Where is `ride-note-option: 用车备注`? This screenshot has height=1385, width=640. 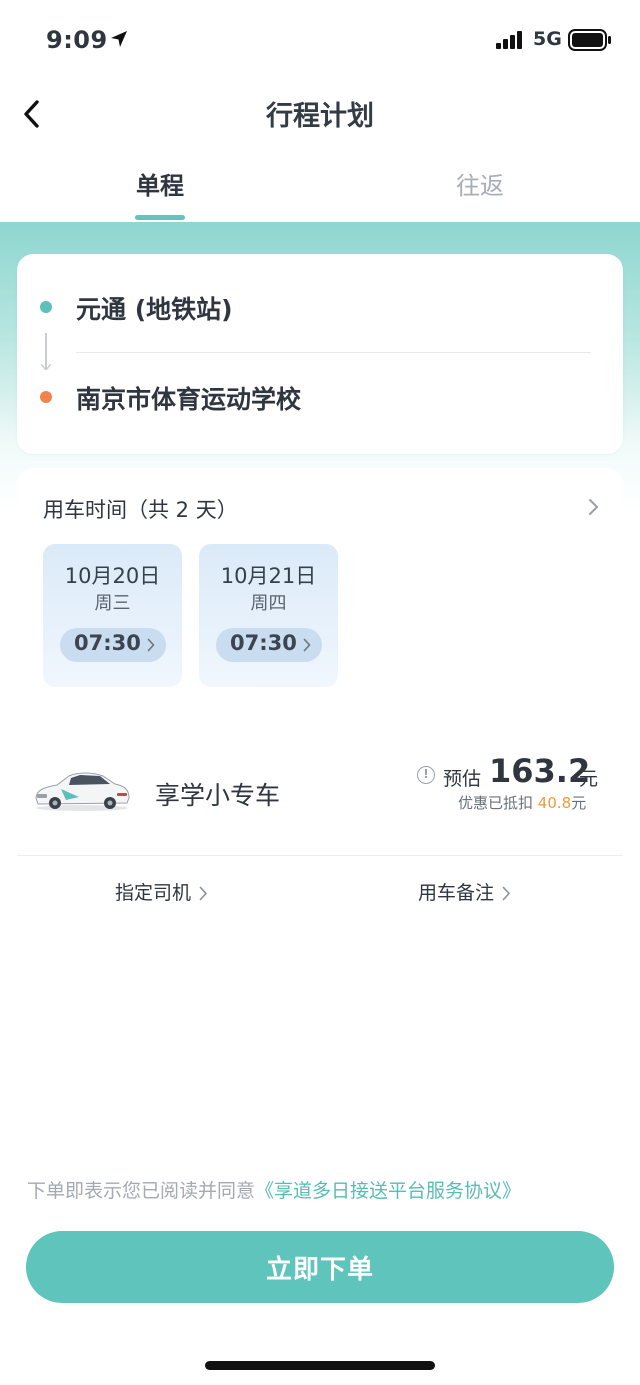
ride-note-option: 用车备注 is located at coordinates (464, 891).